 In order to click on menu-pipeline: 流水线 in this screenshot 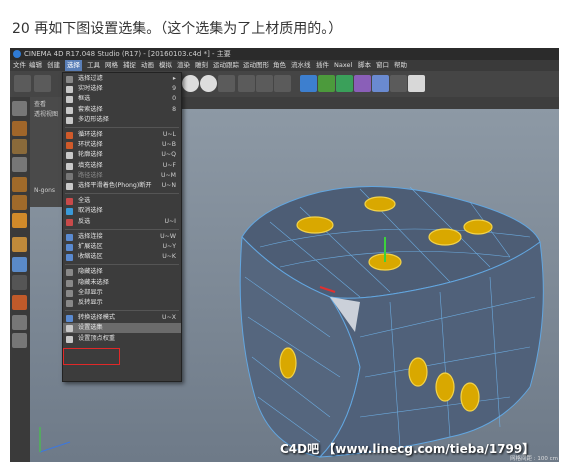, I will do `click(301, 65)`.